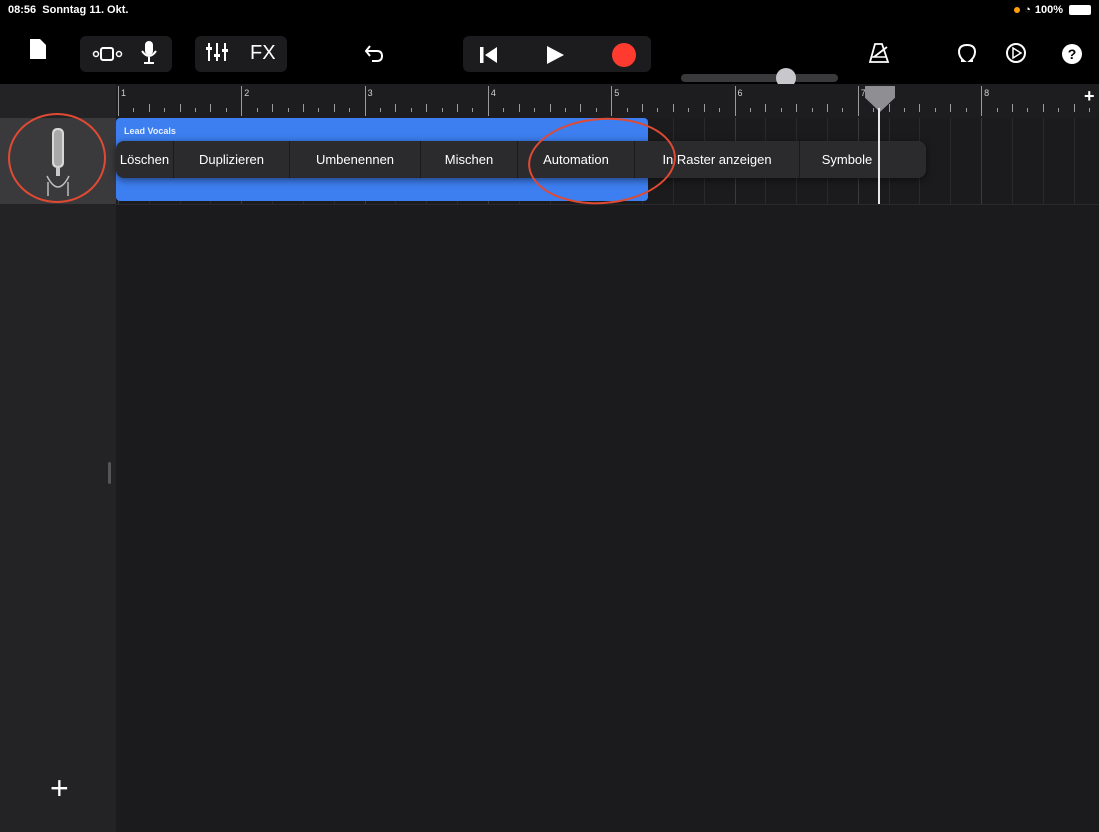 This screenshot has width=1099, height=832. What do you see at coordinates (1016, 53) in the screenshot?
I see `settings-icon` at bounding box center [1016, 53].